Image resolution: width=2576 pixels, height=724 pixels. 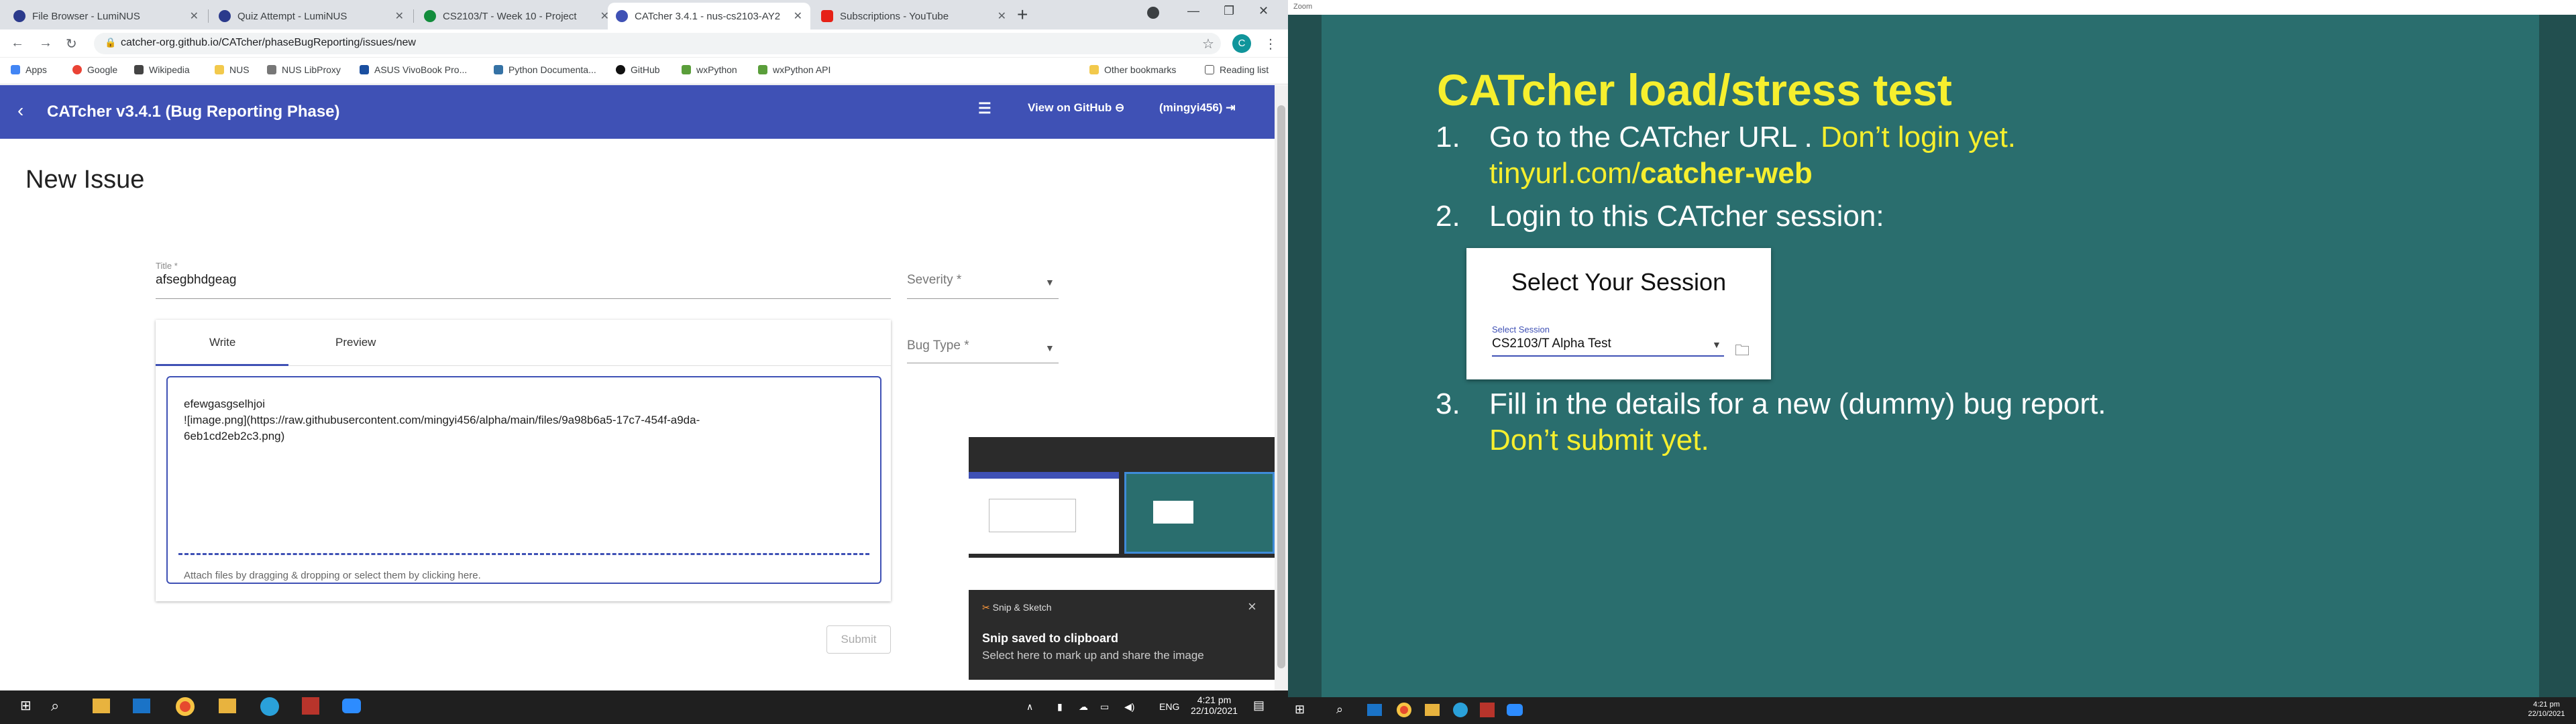 I want to click on close-window-button: ✕, so click(x=1263, y=11).